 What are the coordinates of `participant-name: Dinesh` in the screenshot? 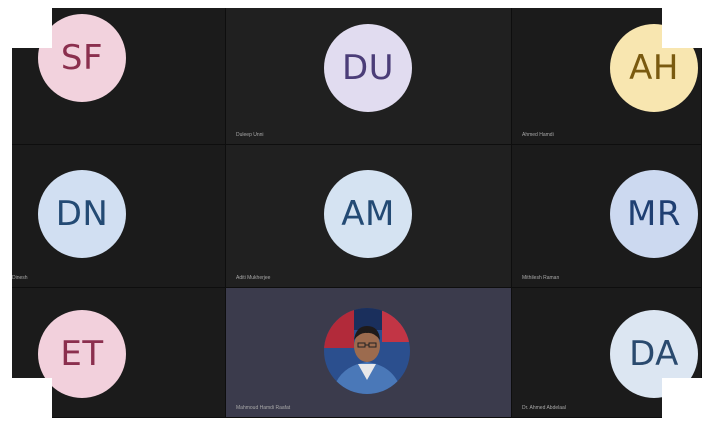 It's located at (20, 278).